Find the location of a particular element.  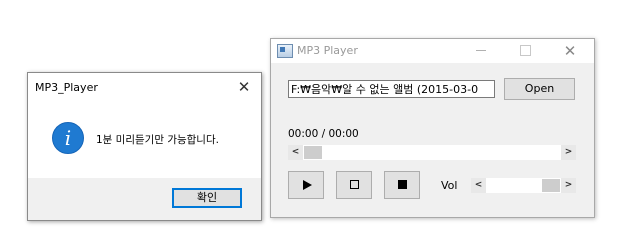

message-box-title: MP3_Player is located at coordinates (66, 87).